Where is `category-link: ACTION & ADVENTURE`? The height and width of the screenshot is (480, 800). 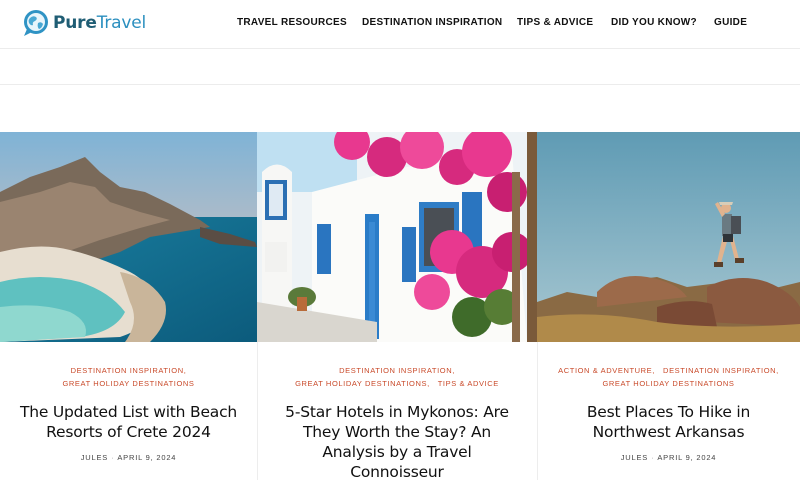
category-link: ACTION & ADVENTURE is located at coordinates (605, 370).